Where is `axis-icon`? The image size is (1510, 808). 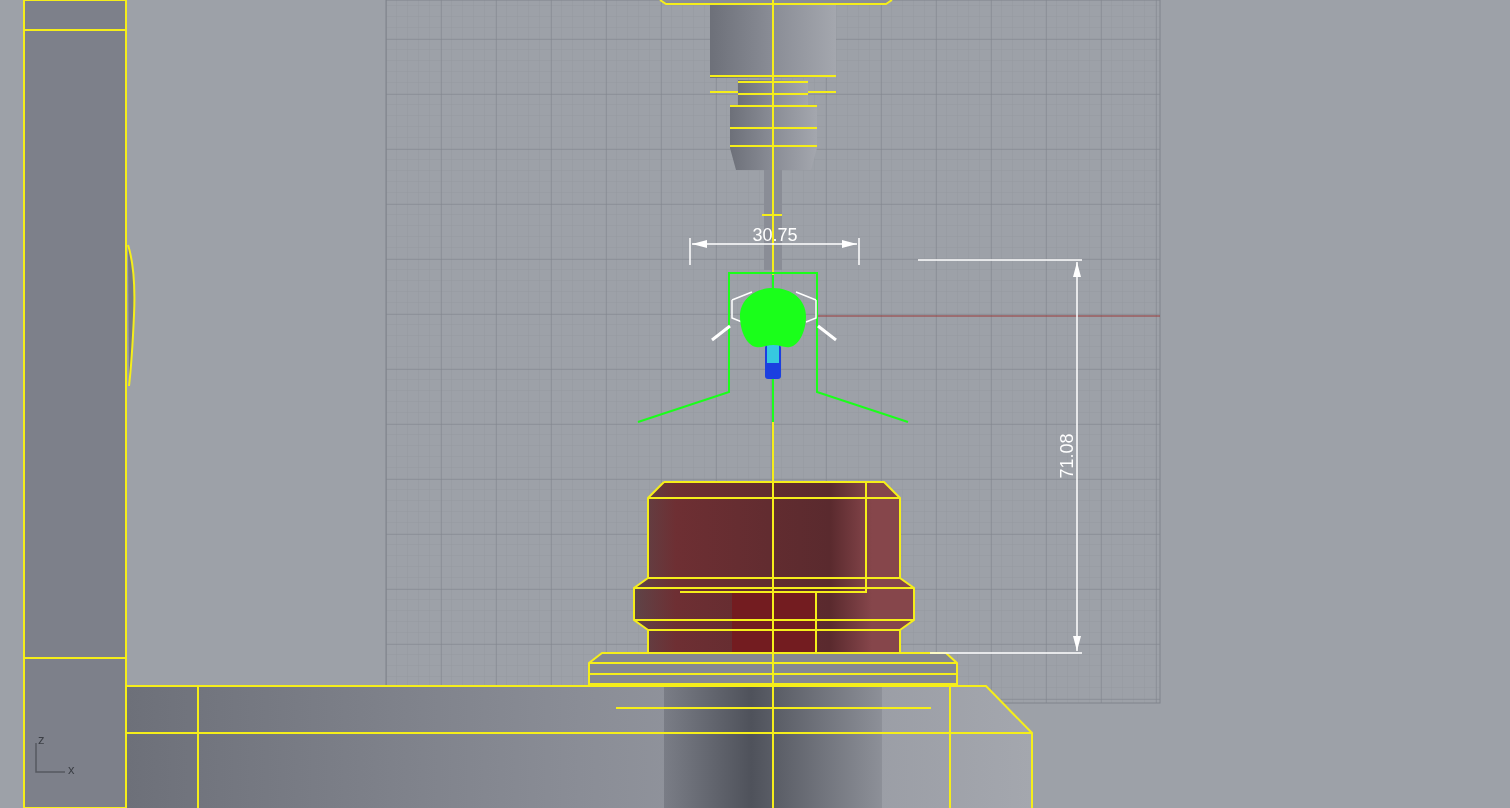
axis-icon is located at coordinates (50, 757).